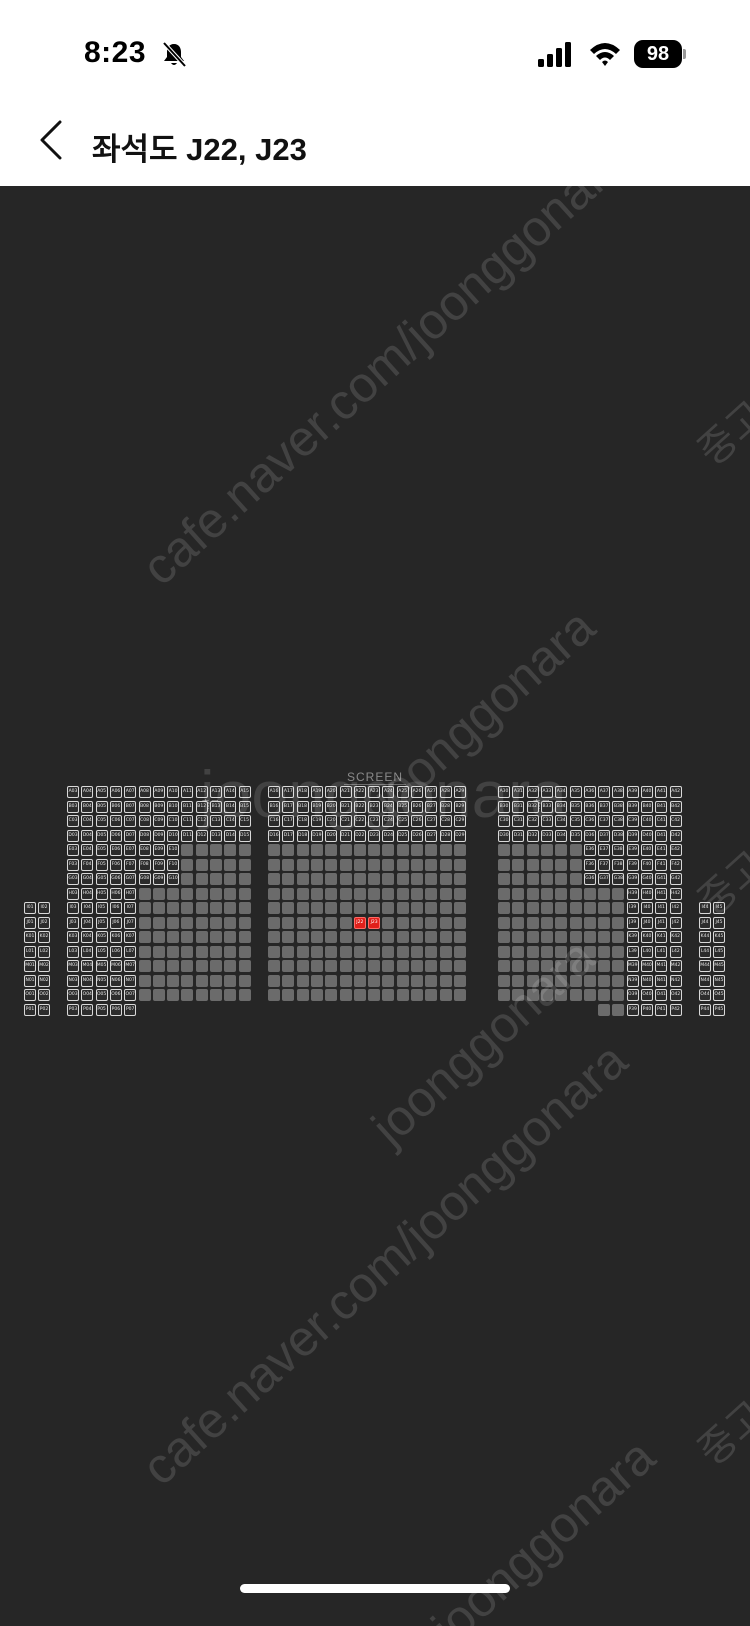 The image size is (750, 1626). I want to click on seat: H40, so click(647, 893).